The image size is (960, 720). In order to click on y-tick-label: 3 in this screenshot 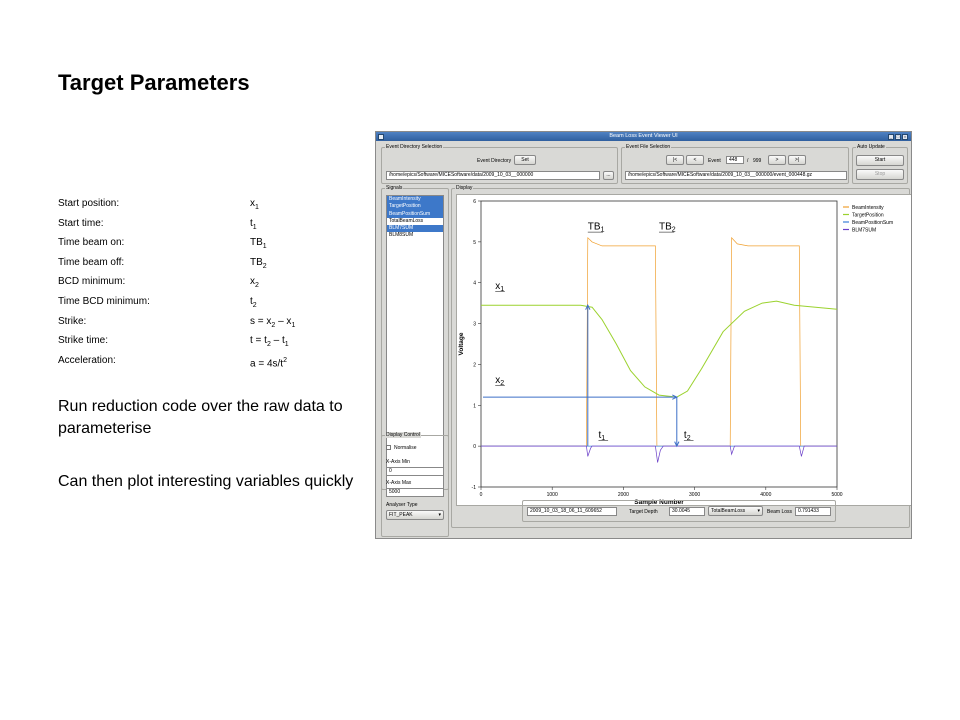, I will do `click(474, 325)`.